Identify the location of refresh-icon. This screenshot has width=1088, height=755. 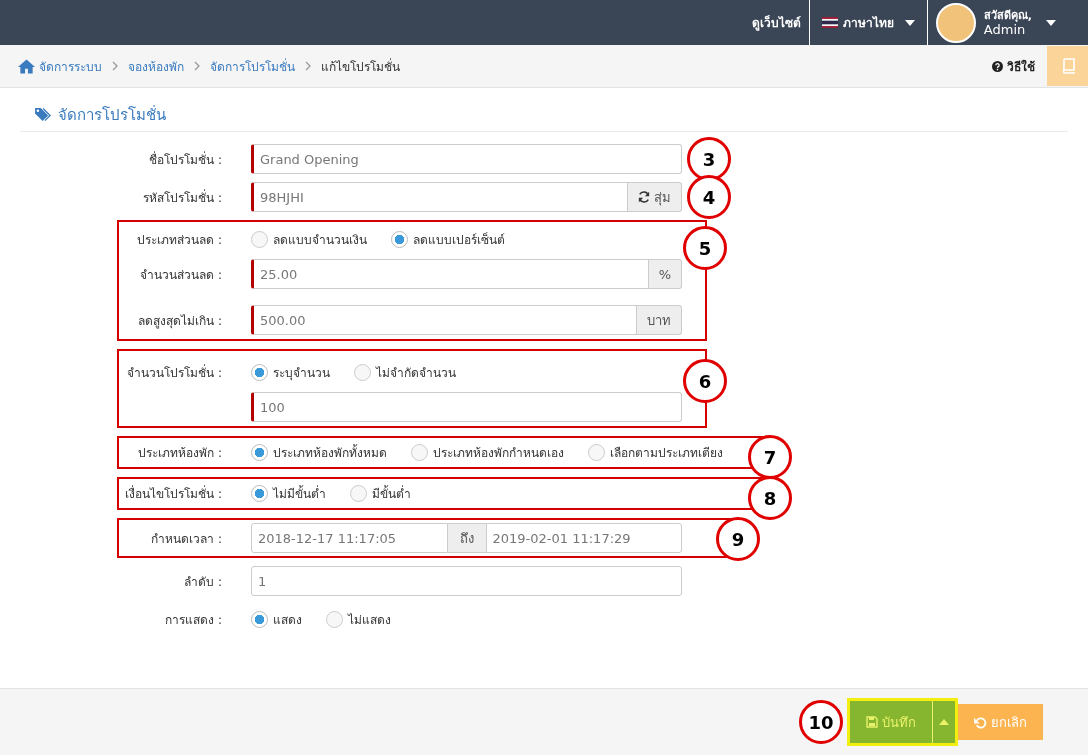
(644, 197).